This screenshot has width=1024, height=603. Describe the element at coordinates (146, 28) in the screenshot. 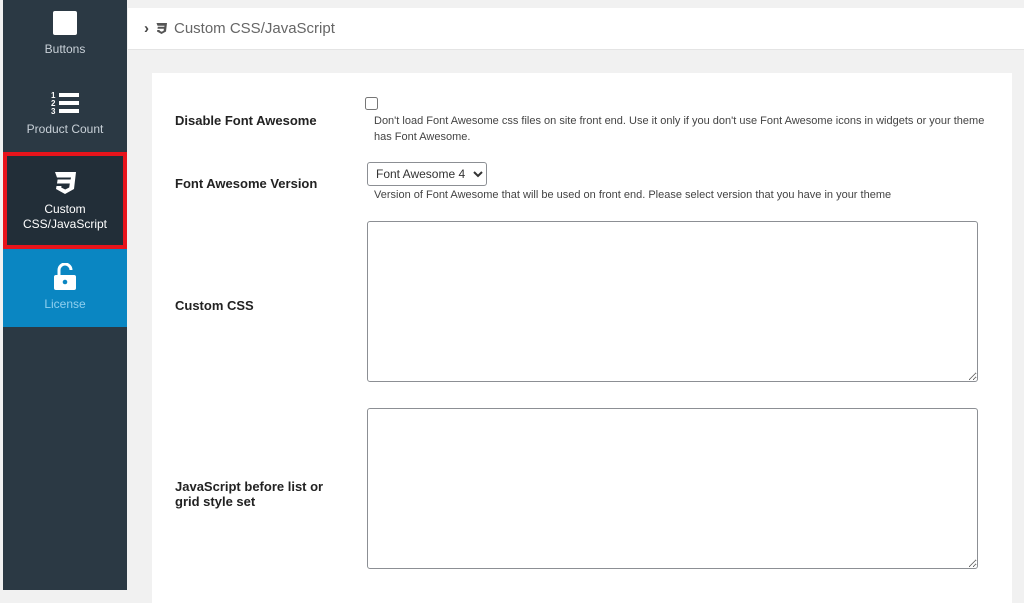

I see `chevron-right-icon: ›` at that location.